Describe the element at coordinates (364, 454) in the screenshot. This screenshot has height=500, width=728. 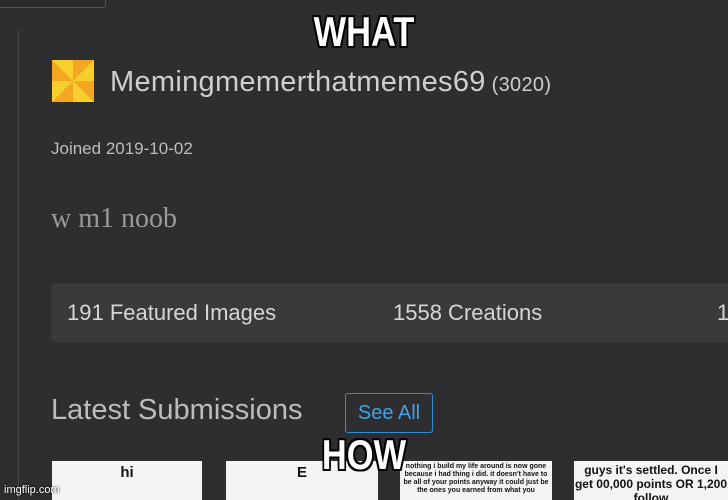
I see `meme-bottom-text: HOW` at that location.